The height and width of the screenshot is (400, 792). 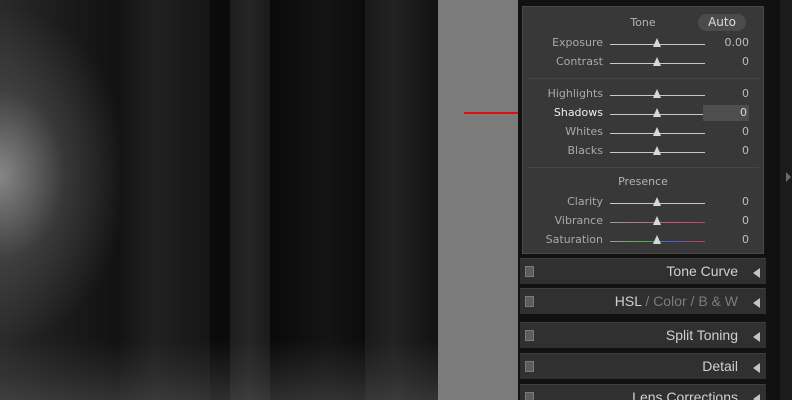 What do you see at coordinates (643, 62) in the screenshot?
I see `slider-row-contrast: Contrast 0` at bounding box center [643, 62].